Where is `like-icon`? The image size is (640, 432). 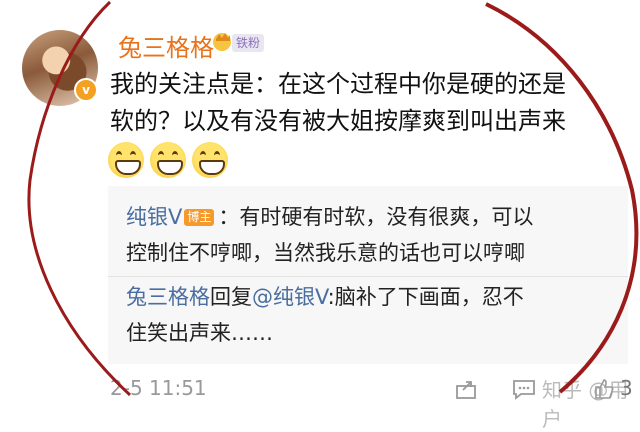 like-icon is located at coordinates (604, 389).